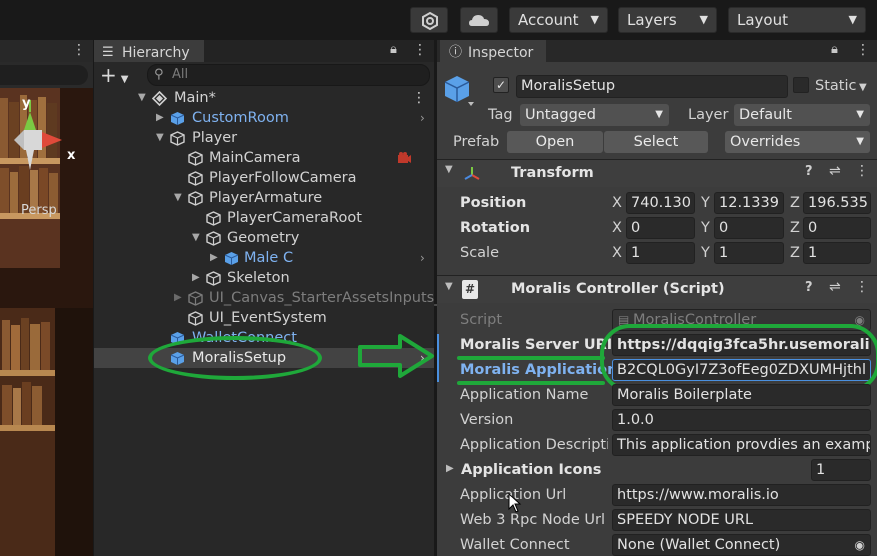 This screenshot has width=877, height=556. I want to click on list-item: MainCamera, so click(264, 158).